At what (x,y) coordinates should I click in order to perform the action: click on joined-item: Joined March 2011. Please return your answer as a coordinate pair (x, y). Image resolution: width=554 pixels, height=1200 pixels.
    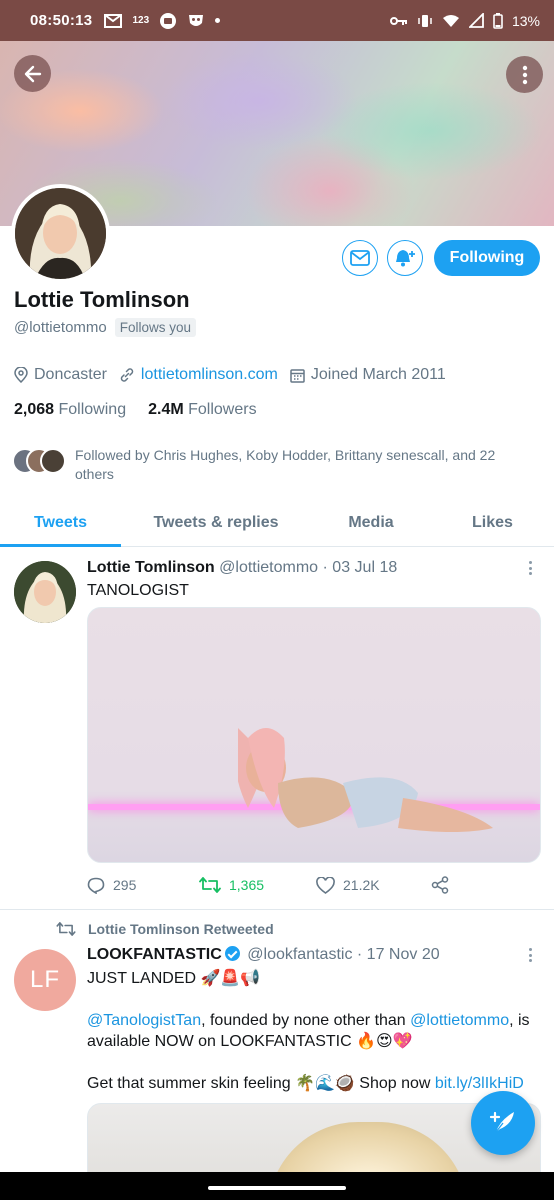
    Looking at the image, I should click on (368, 375).